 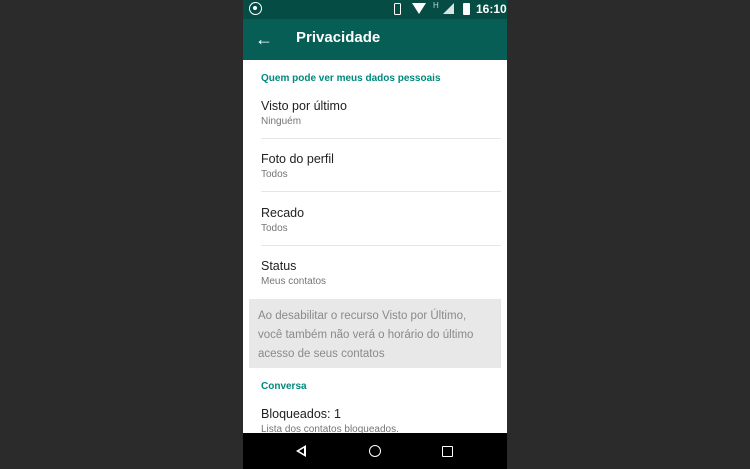 What do you see at coordinates (351, 78) in the screenshot?
I see `section-header-personal-data: Quem pode ver meus dados pessoais` at bounding box center [351, 78].